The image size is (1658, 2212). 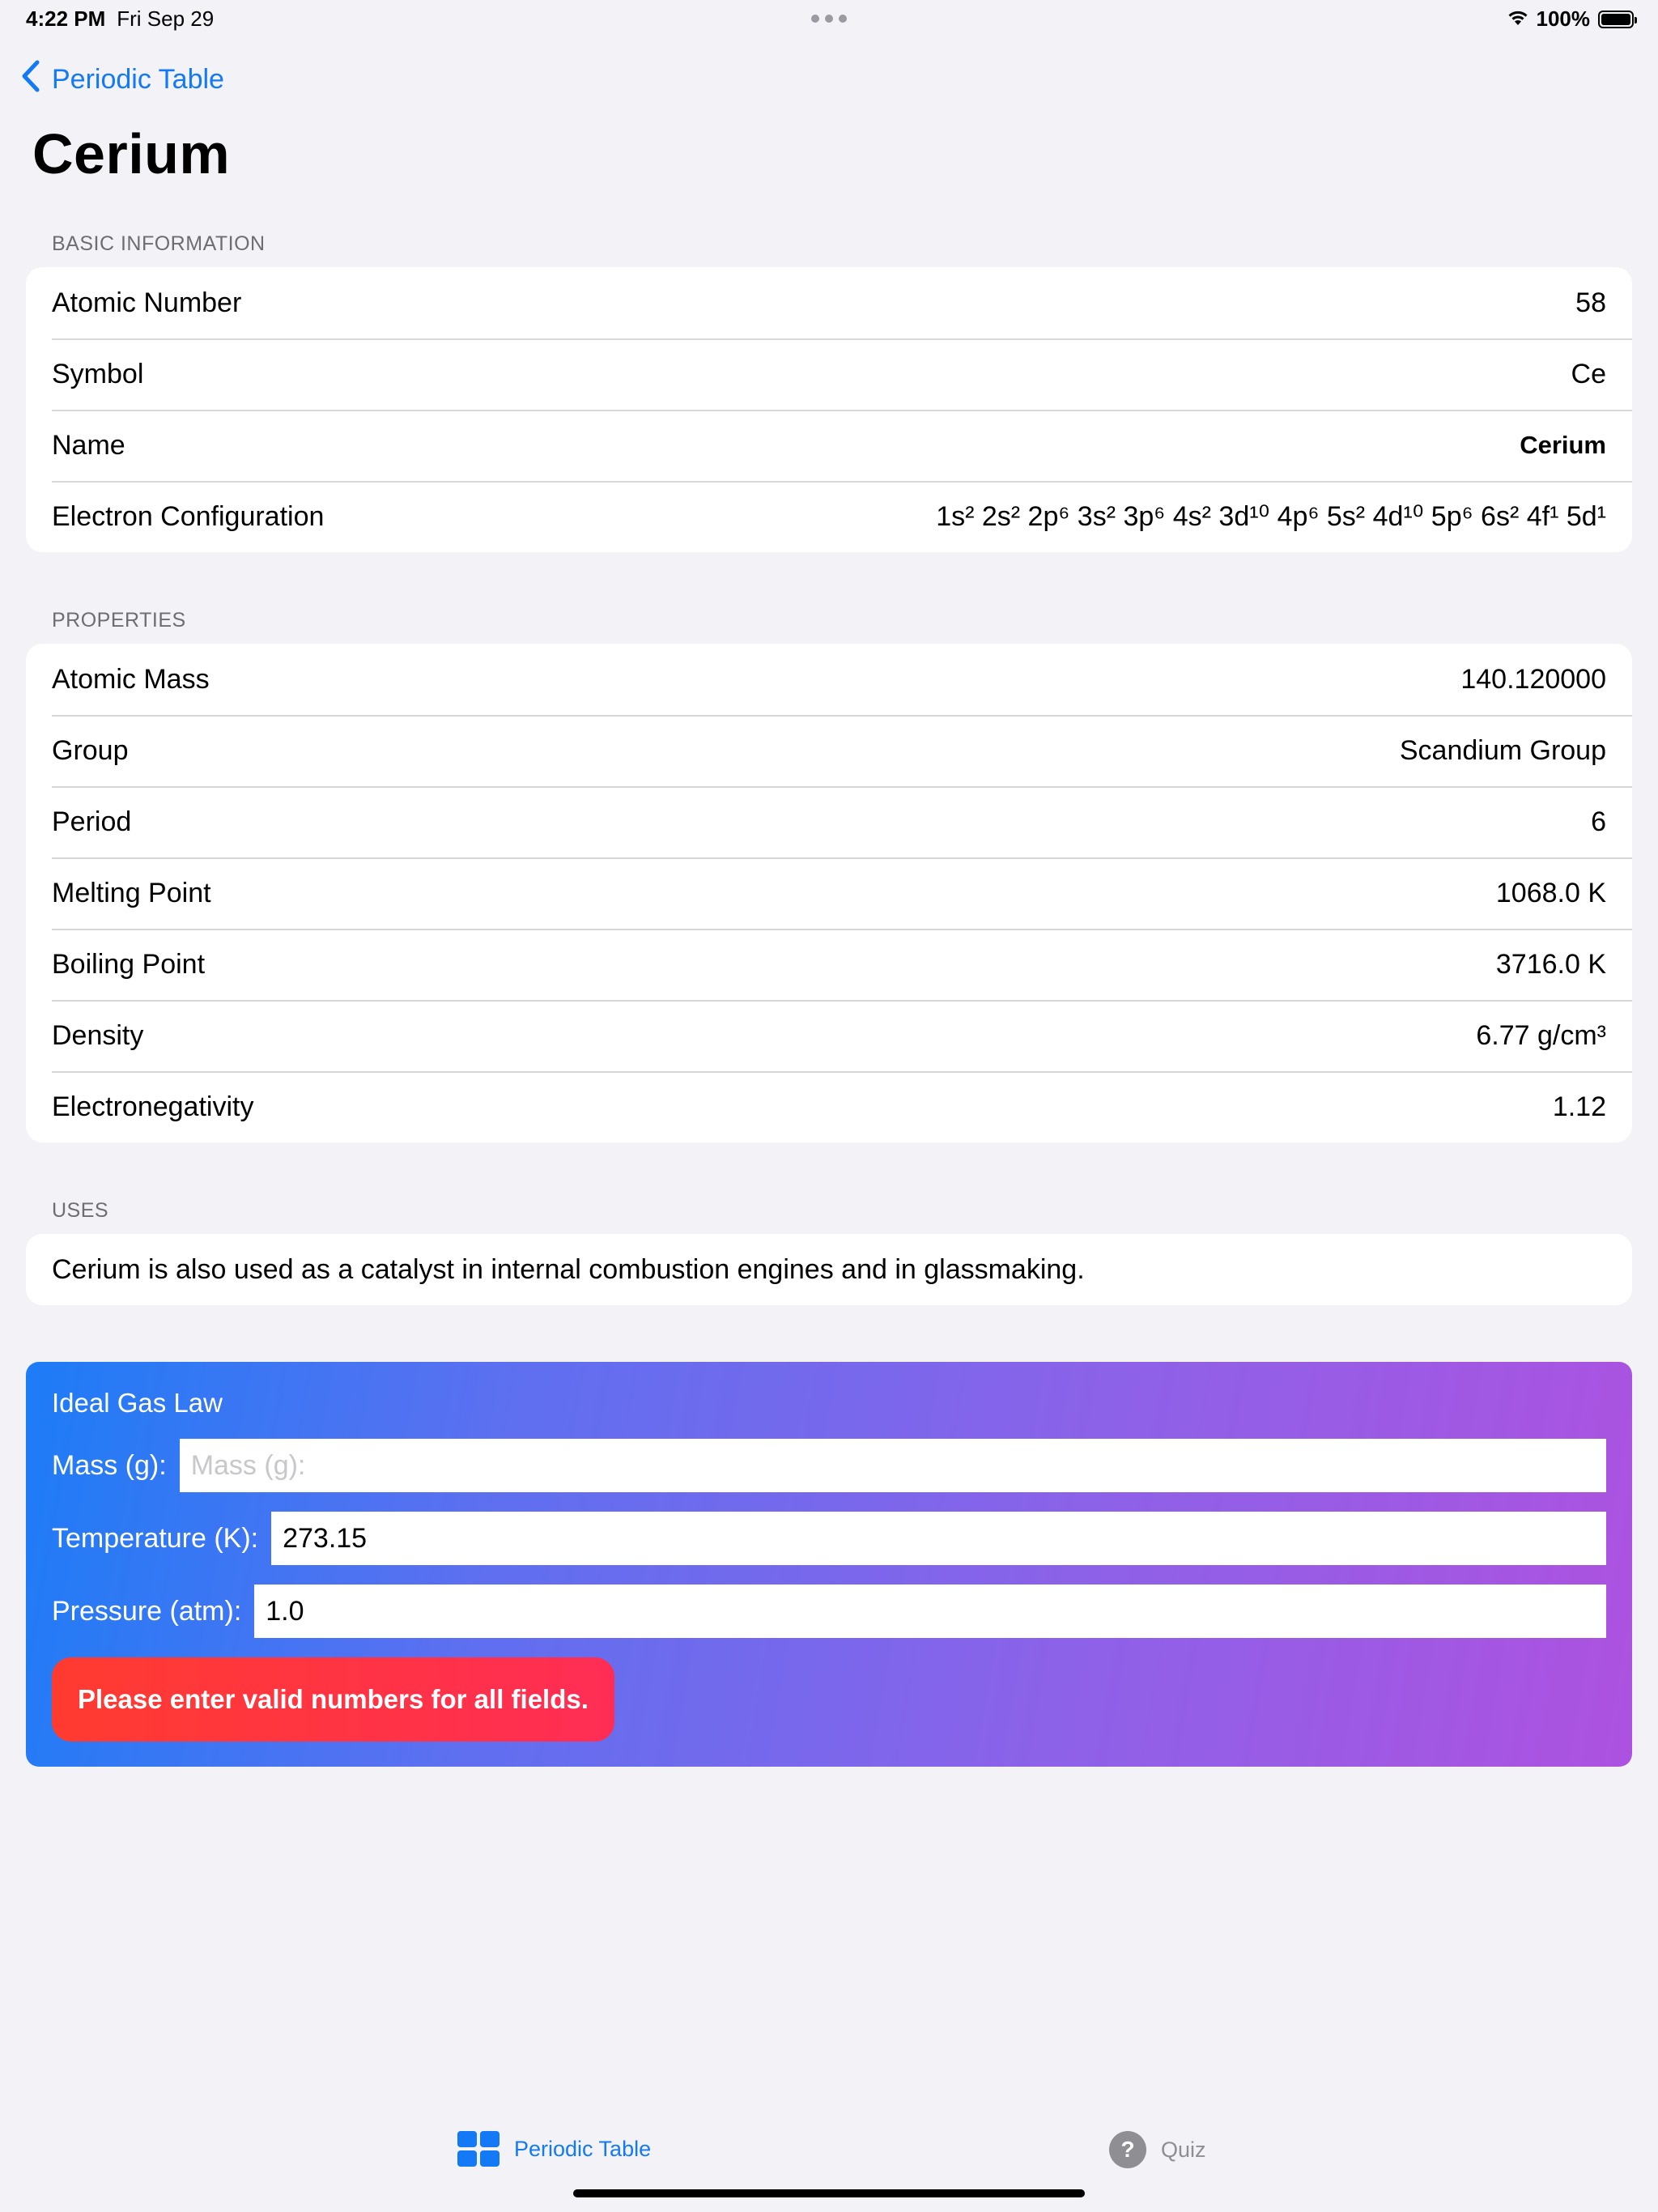 I want to click on question-circle-icon: ?, so click(x=1127, y=2149).